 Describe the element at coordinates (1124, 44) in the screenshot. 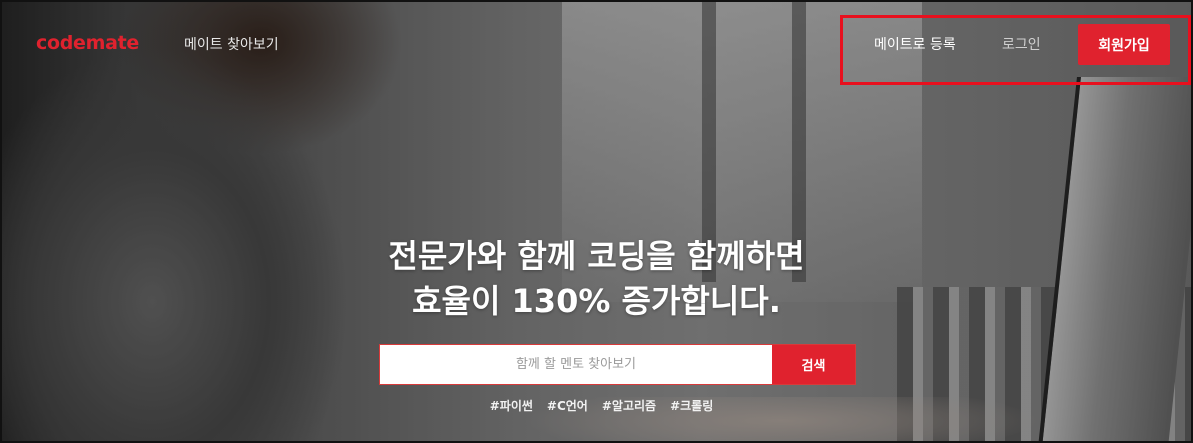

I see `signup-button: 회원가입` at that location.